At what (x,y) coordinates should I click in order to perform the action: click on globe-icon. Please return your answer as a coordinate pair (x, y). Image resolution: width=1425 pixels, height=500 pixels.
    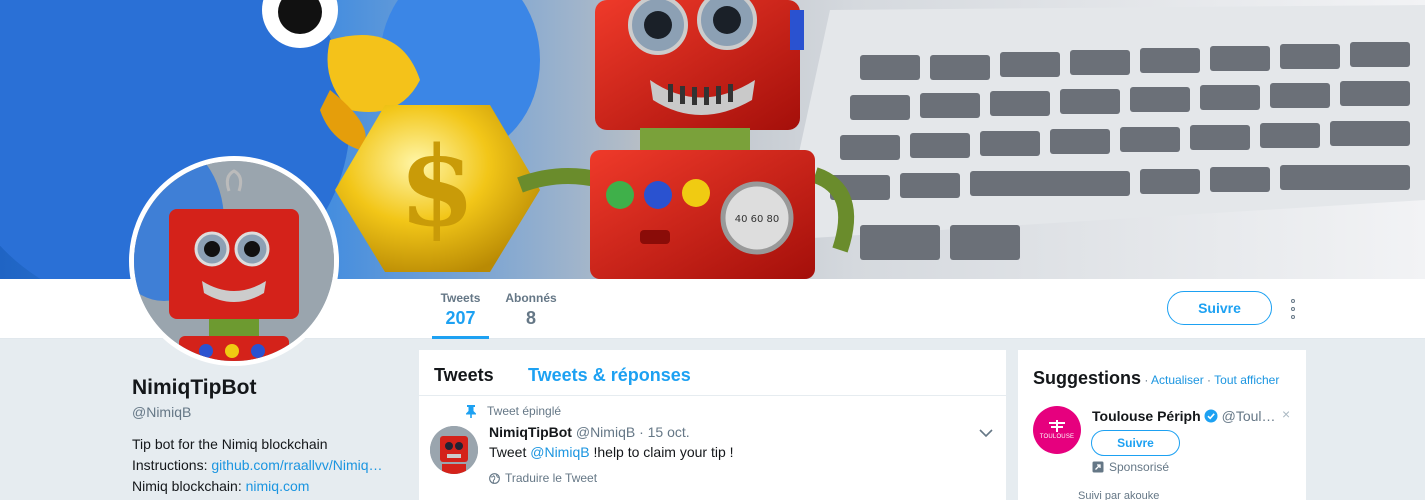
    Looking at the image, I should click on (494, 478).